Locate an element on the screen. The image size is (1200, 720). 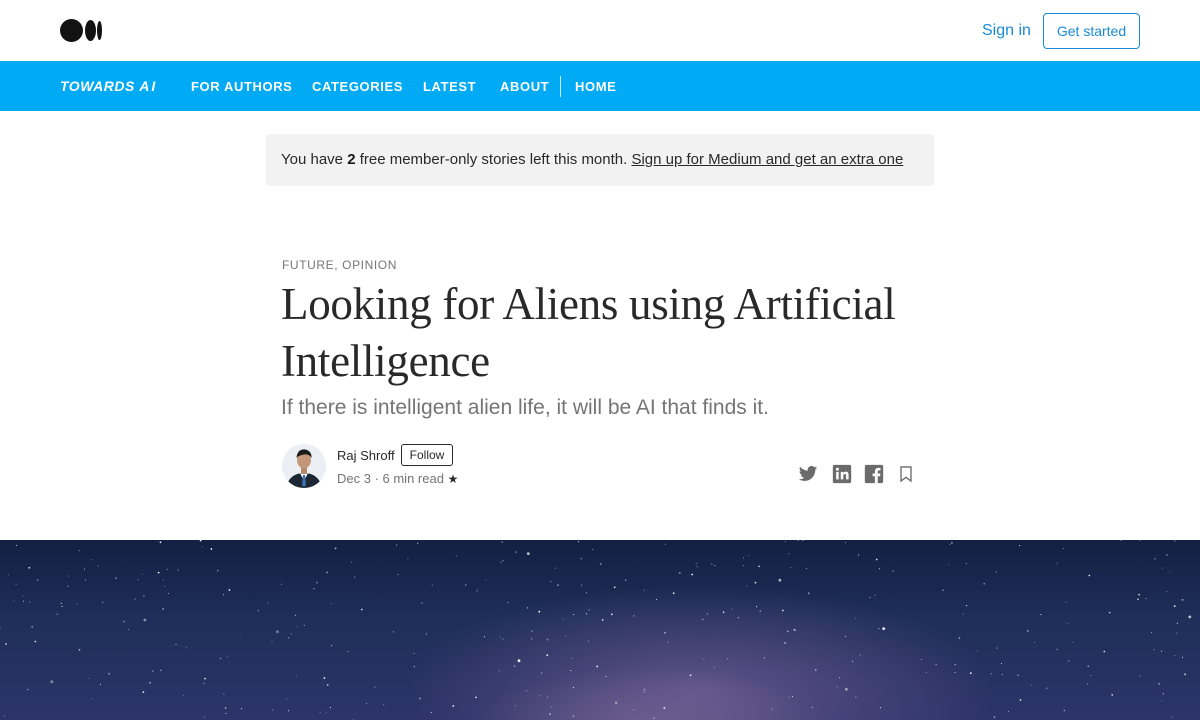
publication-logo: TOWARDS AI is located at coordinates (108, 86).